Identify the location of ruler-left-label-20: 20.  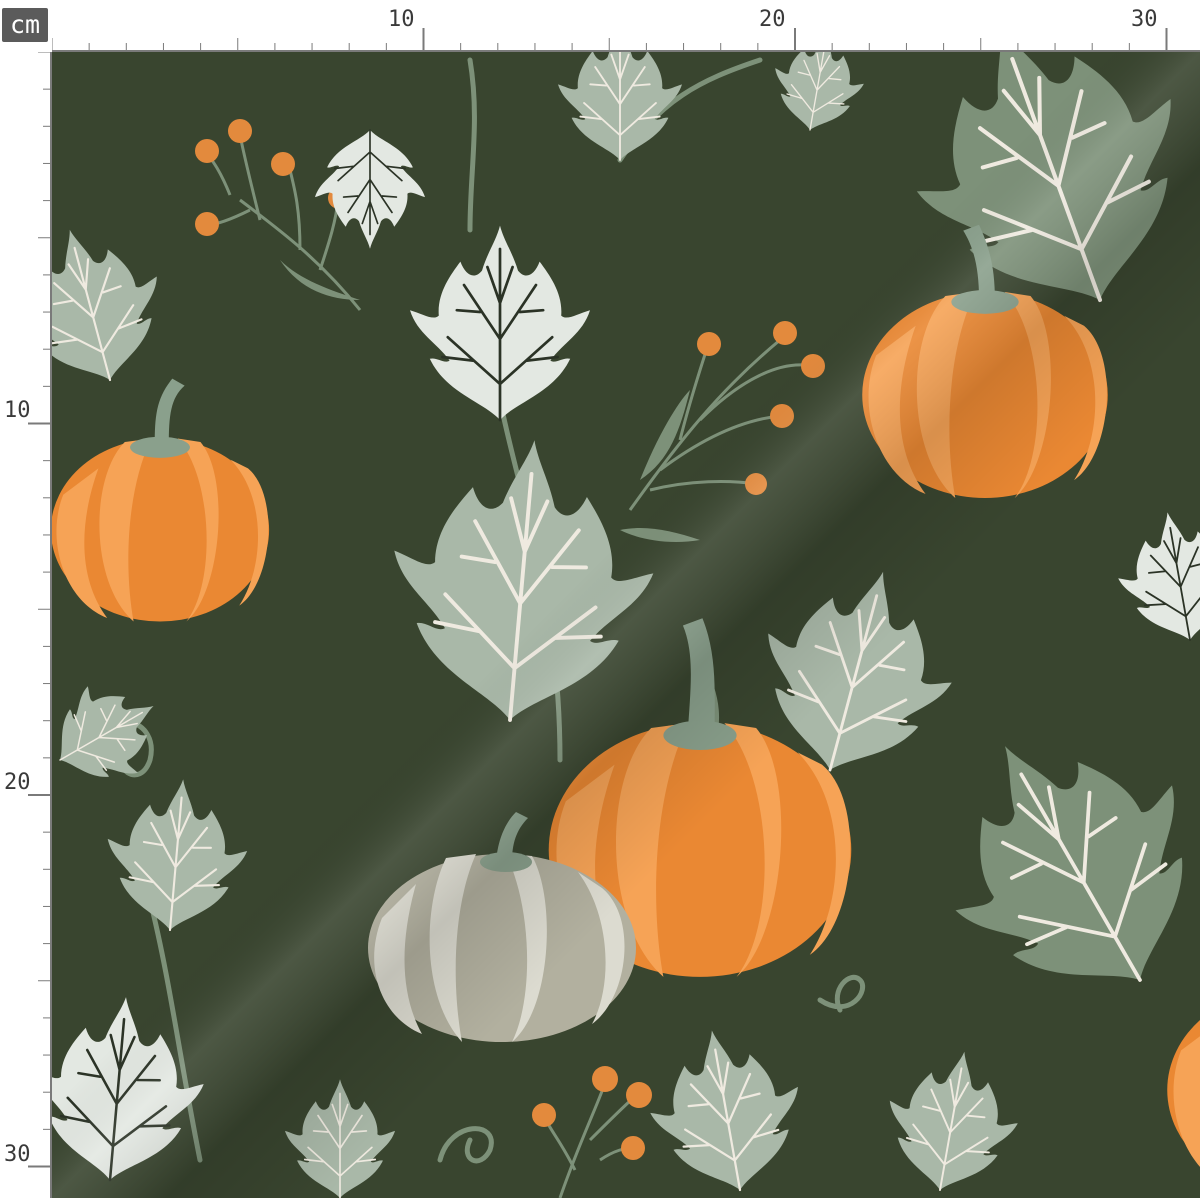
(17, 782).